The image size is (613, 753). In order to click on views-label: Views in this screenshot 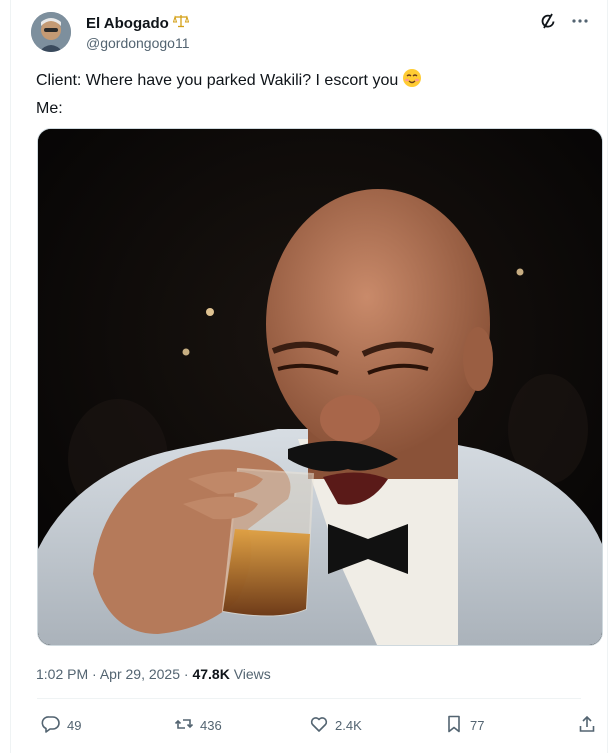, I will do `click(252, 674)`.